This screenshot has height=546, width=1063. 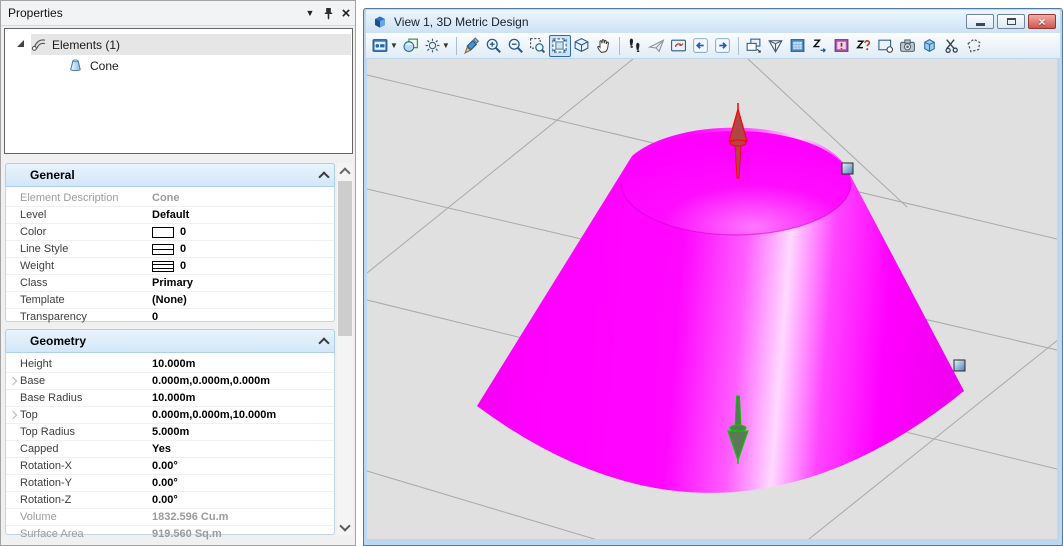 I want to click on tree-expand-icon, so click(x=20, y=43).